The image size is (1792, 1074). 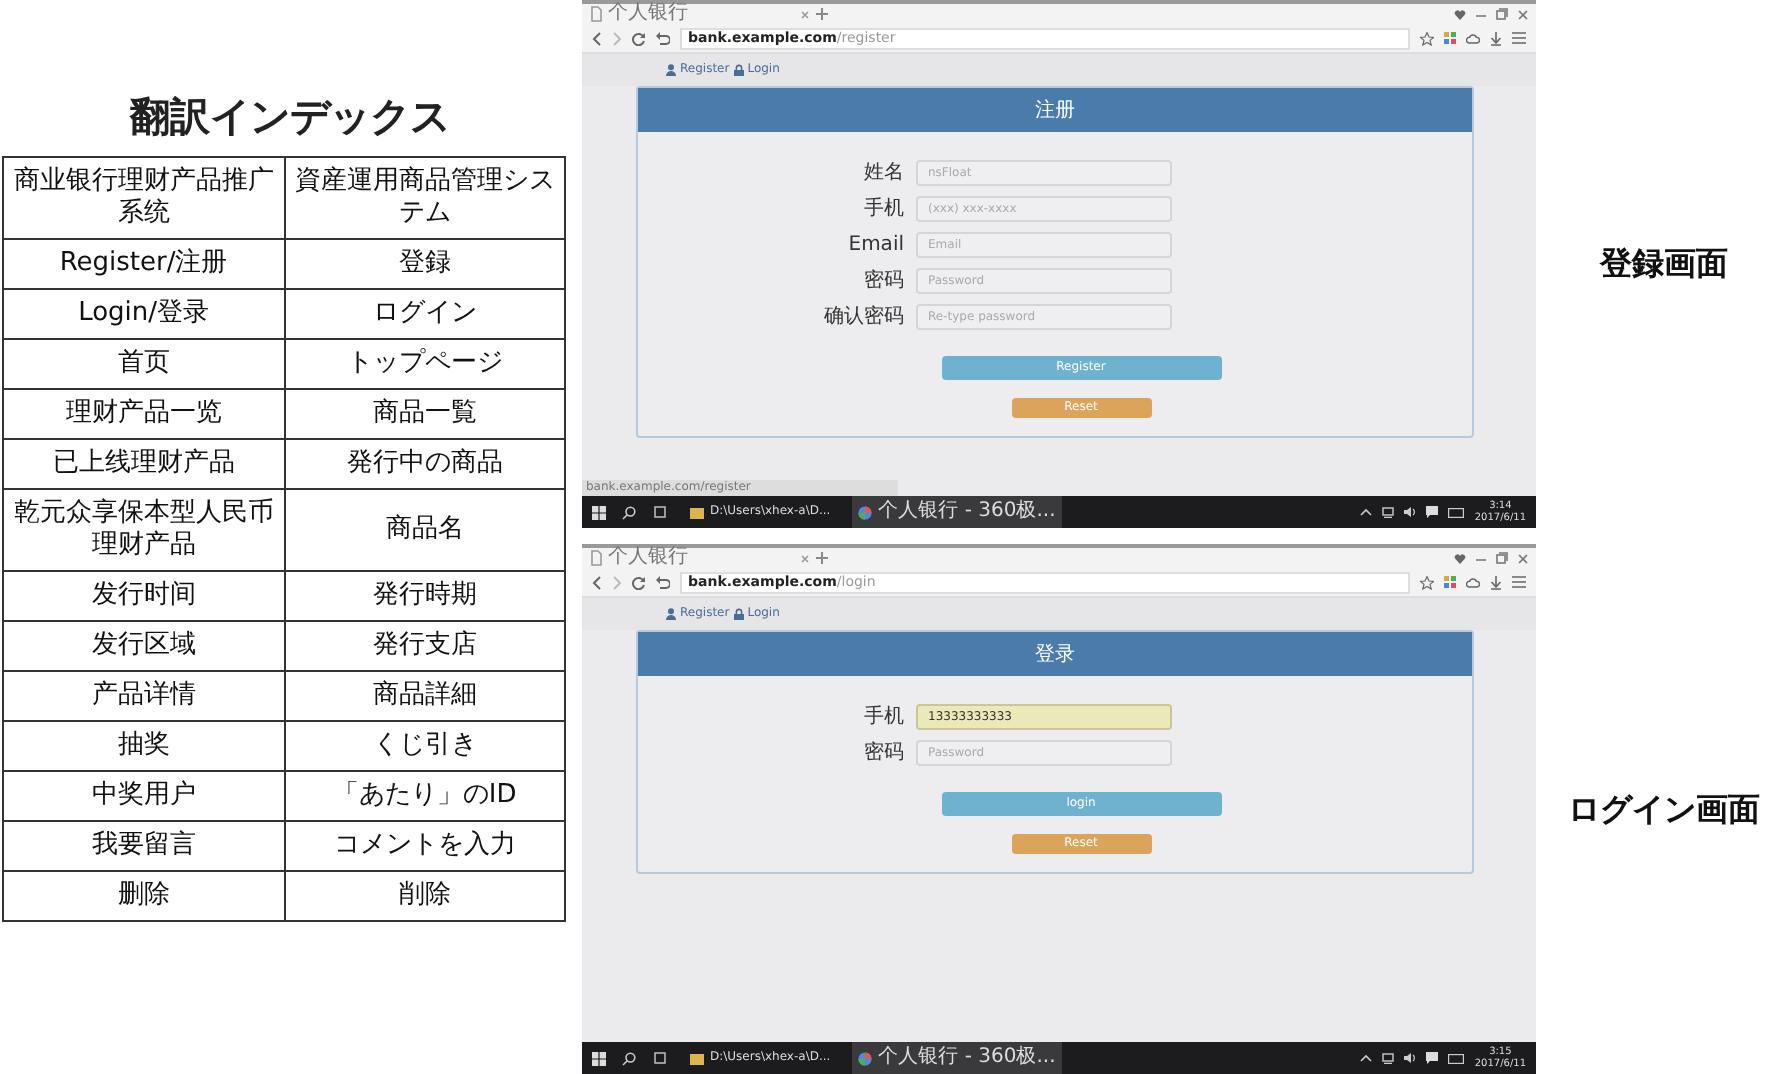 I want to click on panel-header: 注册, so click(x=1055, y=110).